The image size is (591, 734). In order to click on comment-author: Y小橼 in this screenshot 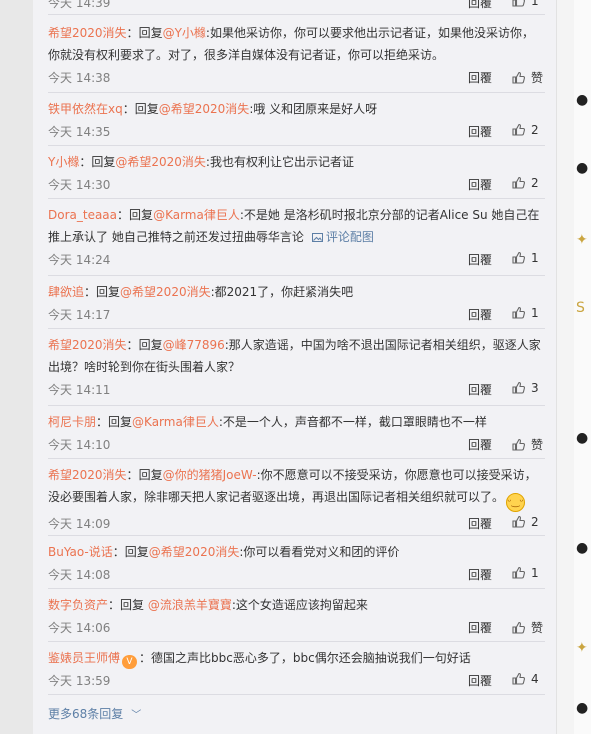, I will do `click(63, 162)`.